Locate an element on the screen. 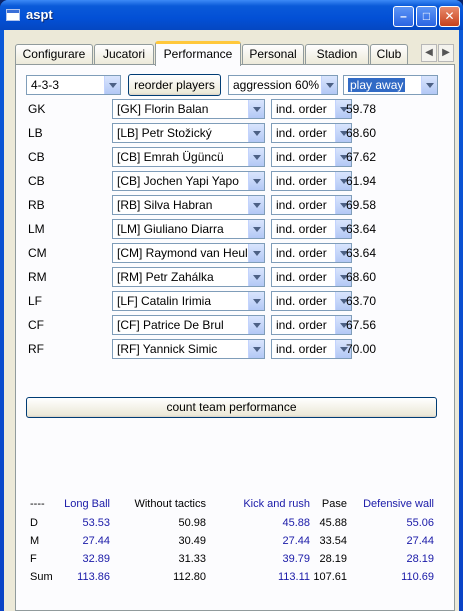 The width and height of the screenshot is (463, 611). stats-header-corner: ---- is located at coordinates (37, 504).